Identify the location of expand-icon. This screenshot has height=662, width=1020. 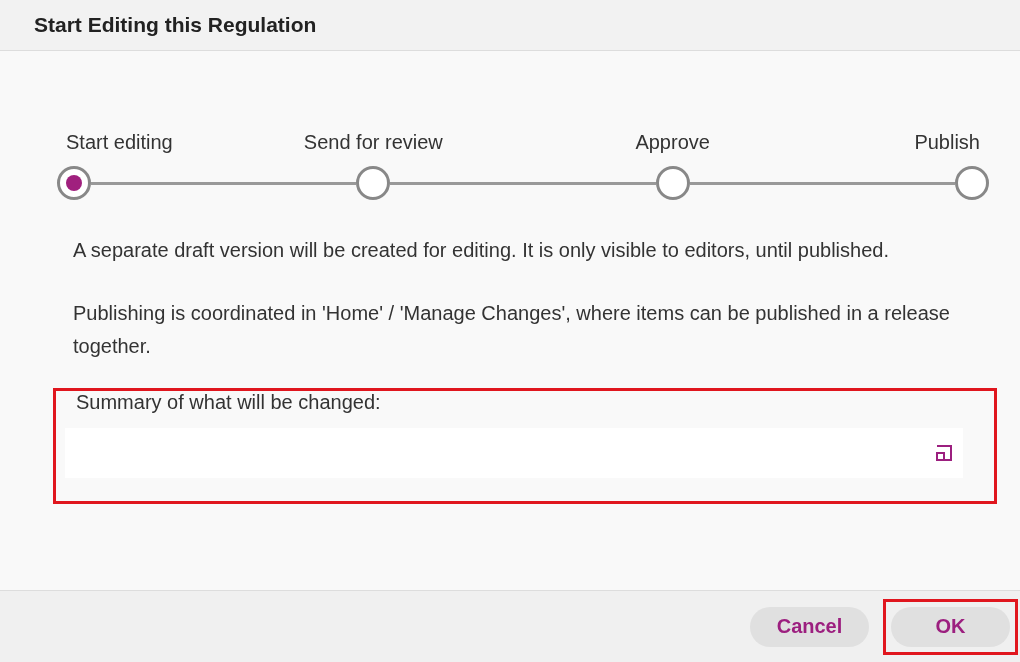
(944, 453).